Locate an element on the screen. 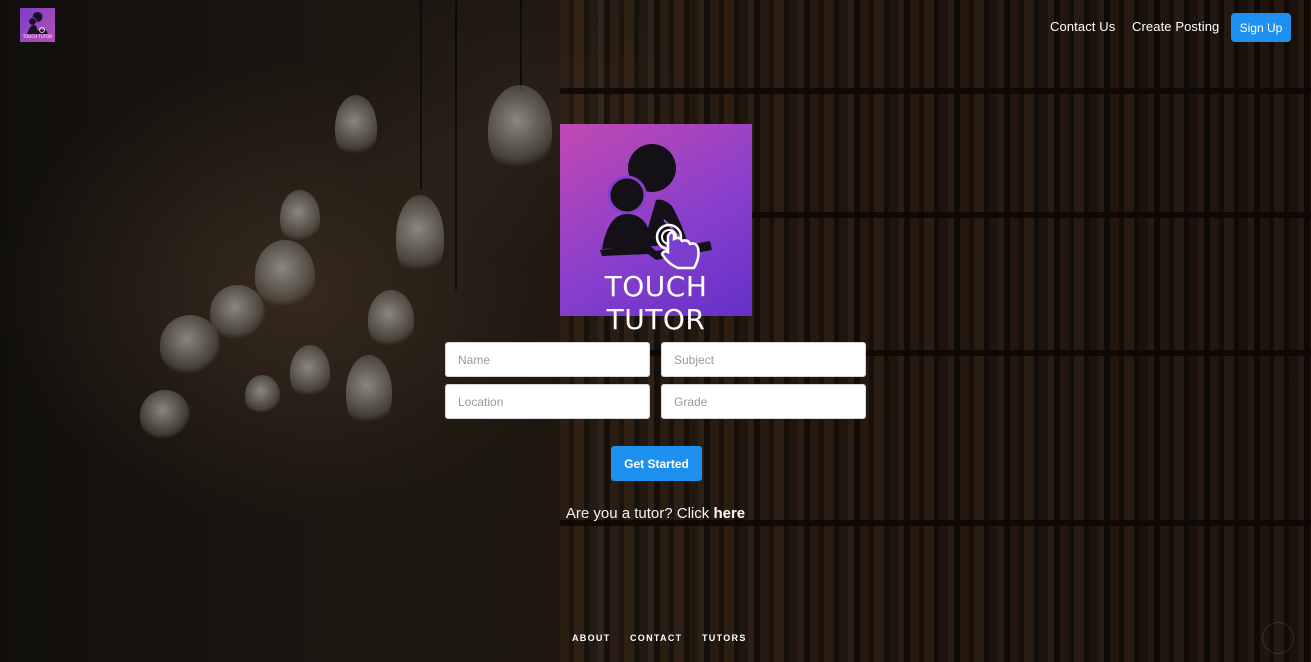 This screenshot has width=1311, height=662. subject-input is located at coordinates (763, 359).